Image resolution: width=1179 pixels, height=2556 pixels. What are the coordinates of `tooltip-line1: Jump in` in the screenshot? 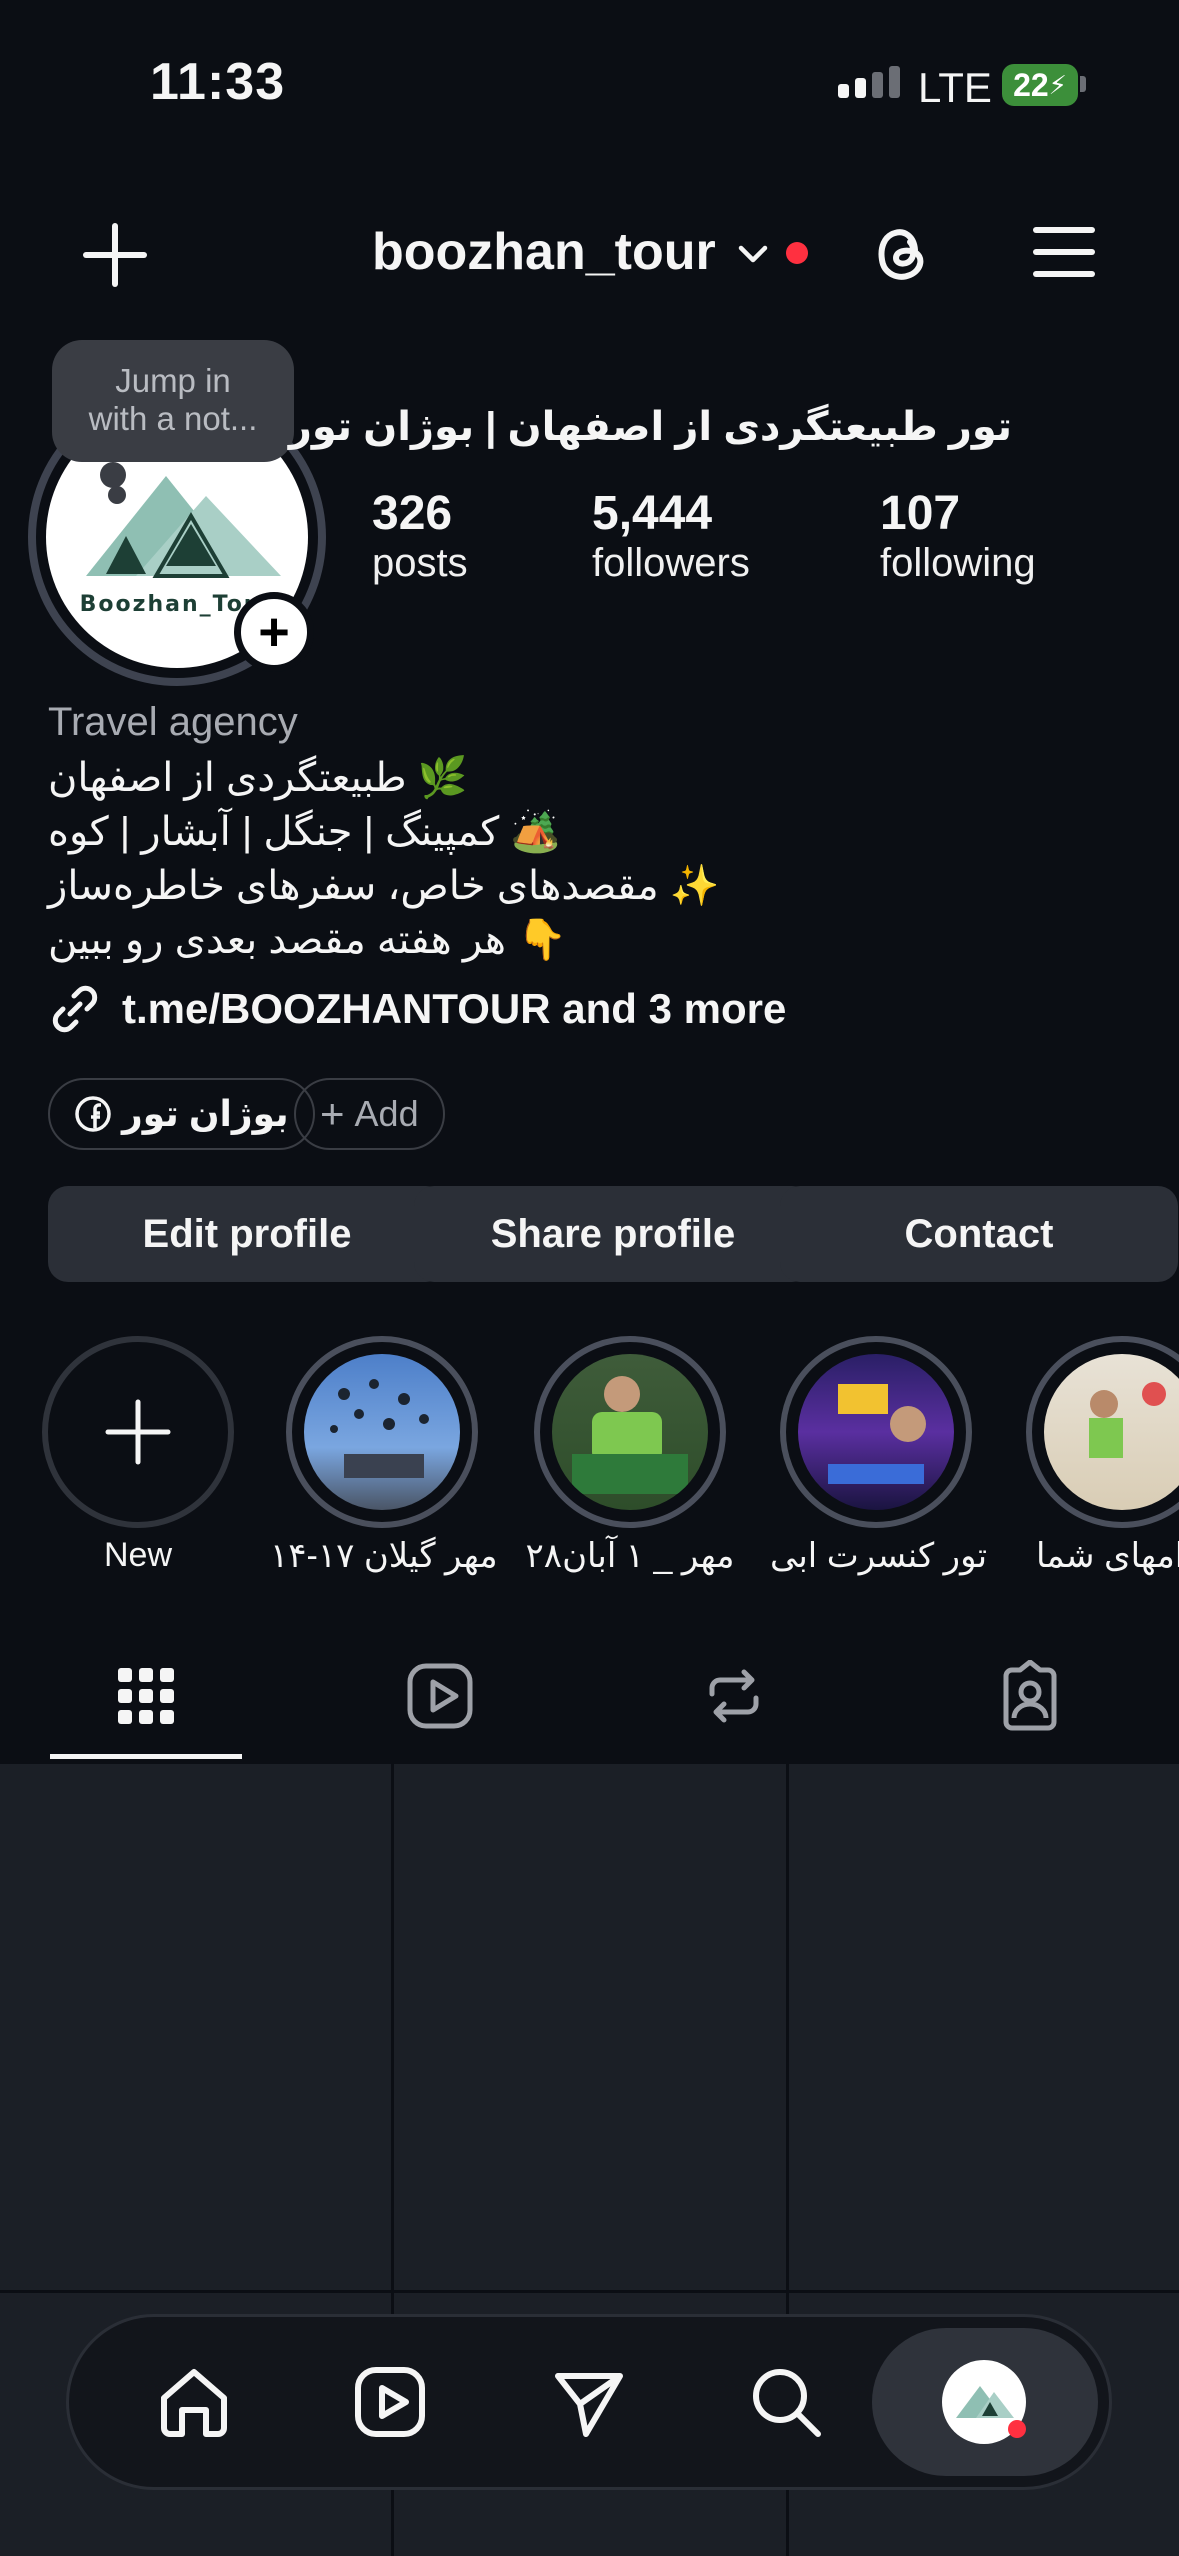 It's located at (173, 380).